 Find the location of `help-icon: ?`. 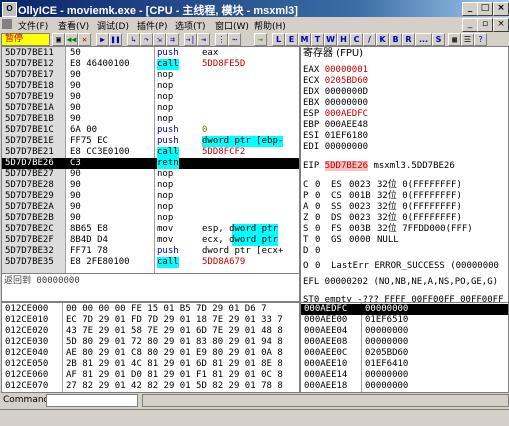

help-icon: ? is located at coordinates (480, 39).